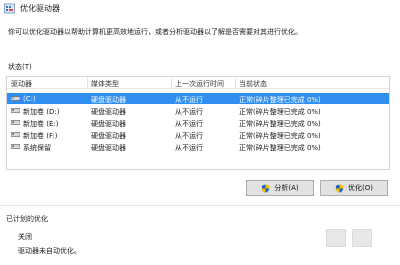 The image size is (400, 265). What do you see at coordinates (21, 84) in the screenshot?
I see `column-drive: 驱动器` at bounding box center [21, 84].